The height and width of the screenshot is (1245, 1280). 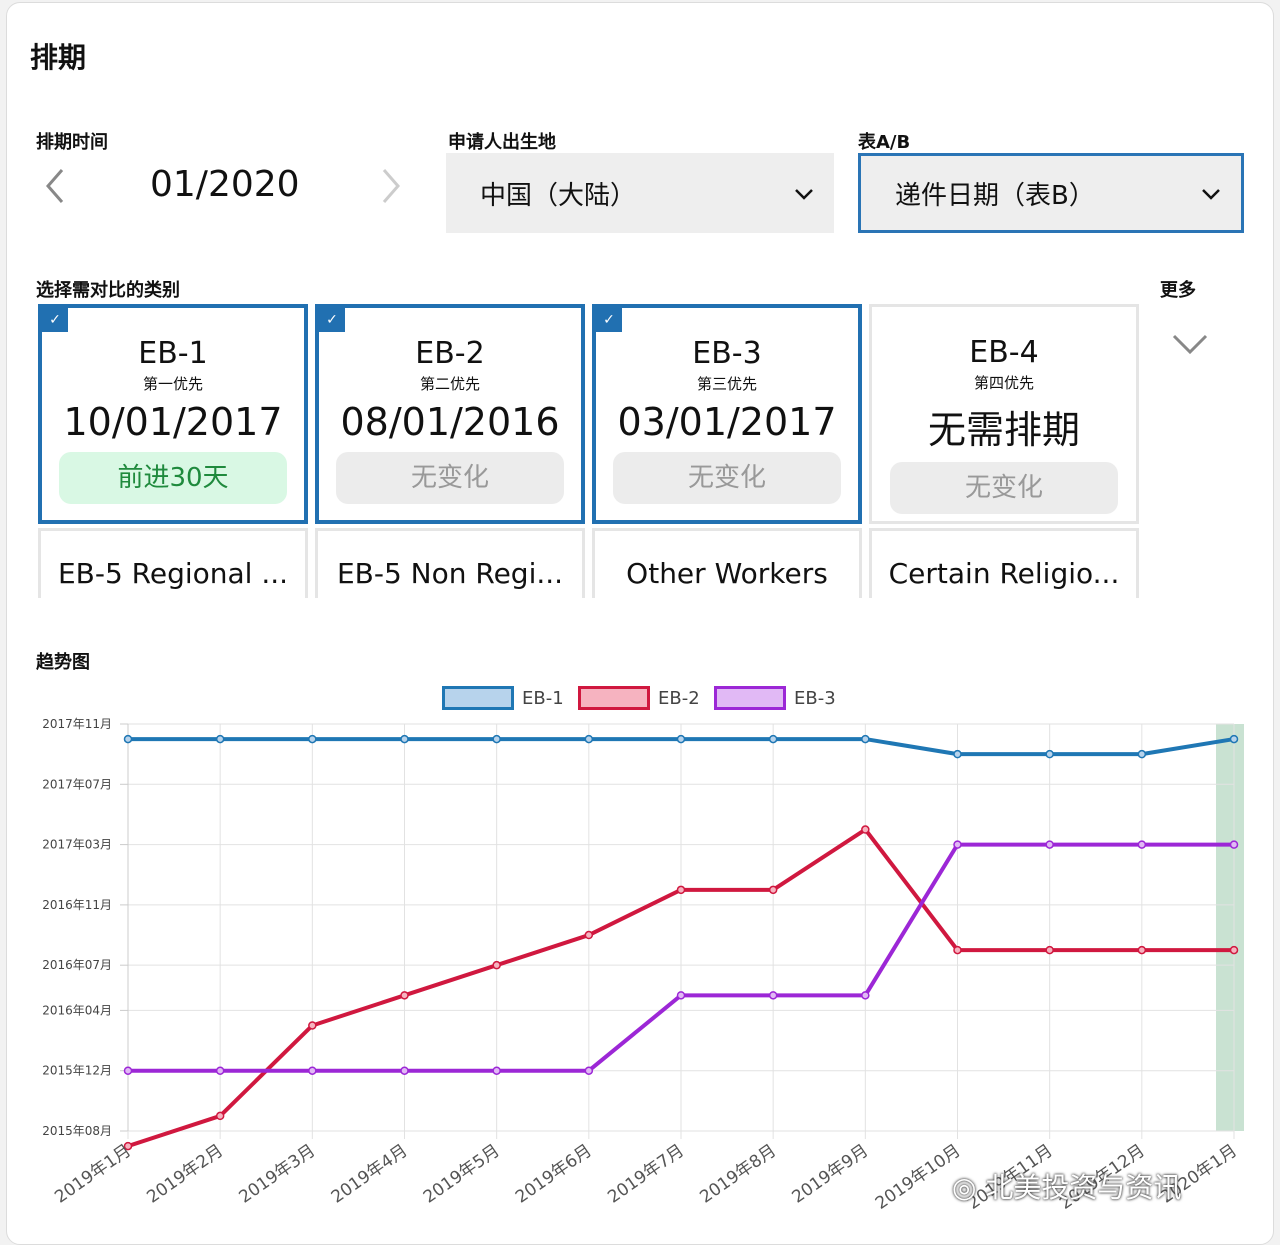 I want to click on x-tick-label: 2019年9月, so click(x=831, y=1174).